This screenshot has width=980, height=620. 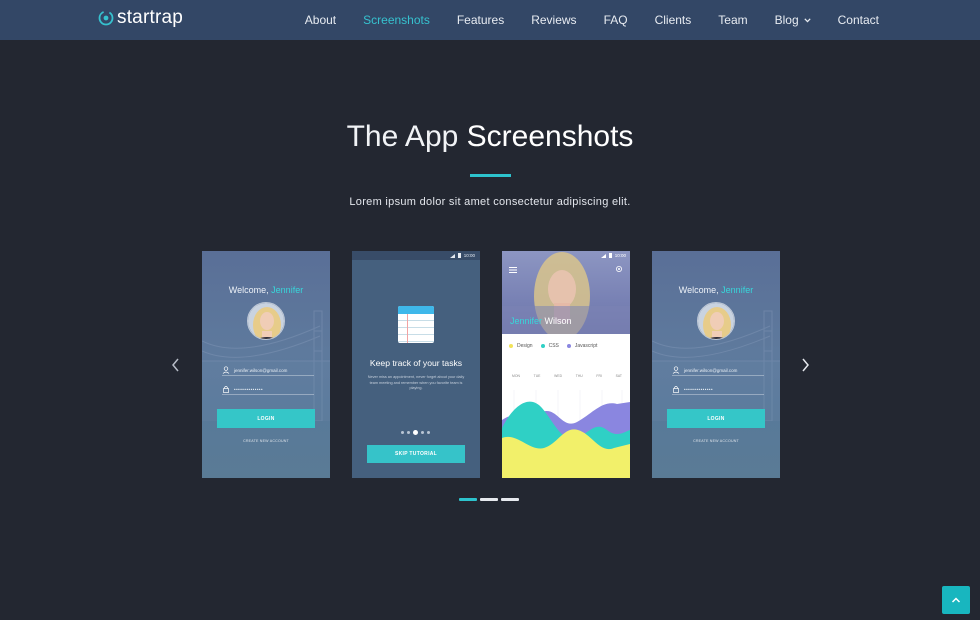 I want to click on skip-tutorial-button: SKIP TUTORIAL, so click(x=416, y=454).